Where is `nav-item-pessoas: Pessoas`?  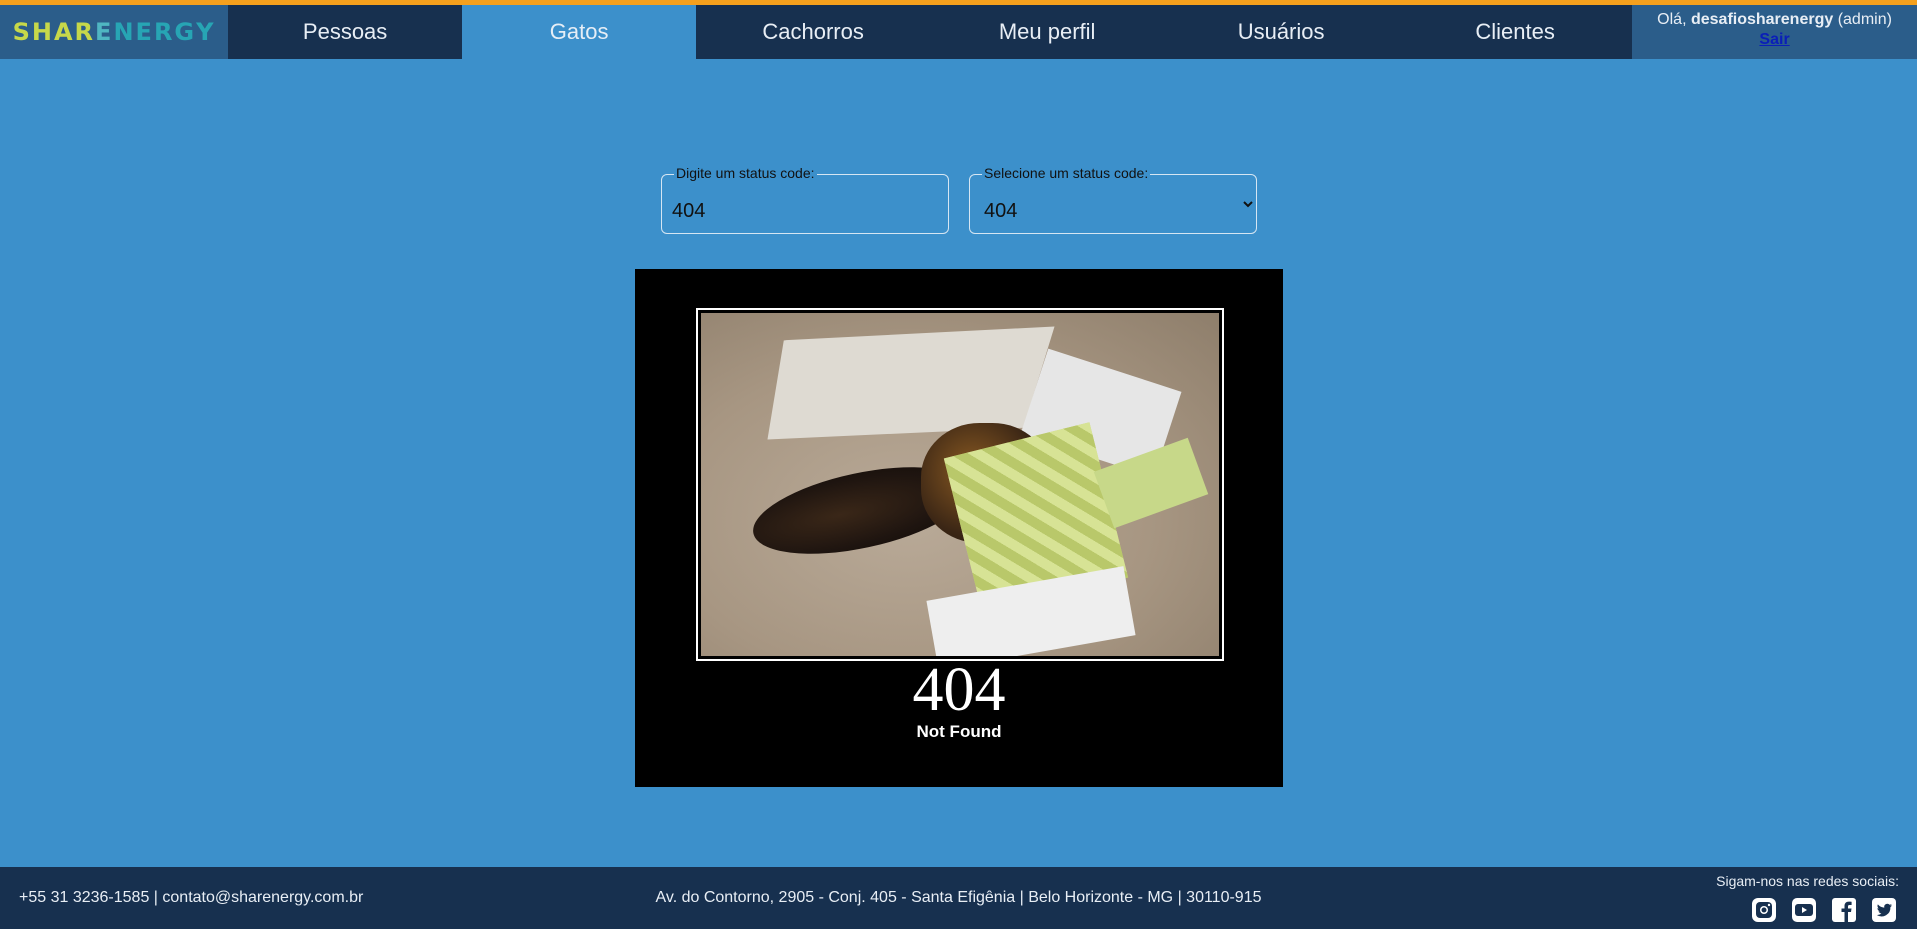 nav-item-pessoas: Pessoas is located at coordinates (345, 32).